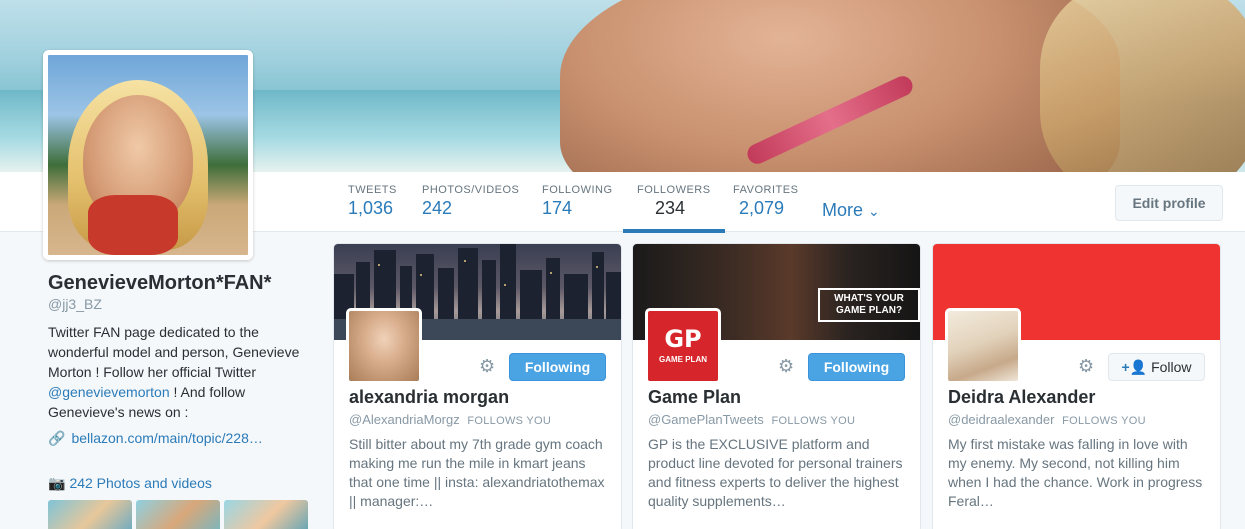 Image resolution: width=1245 pixels, height=529 pixels. Describe the element at coordinates (869, 305) in the screenshot. I see `cover-badge: WHAT'S YOUR GAME PLAN?` at that location.